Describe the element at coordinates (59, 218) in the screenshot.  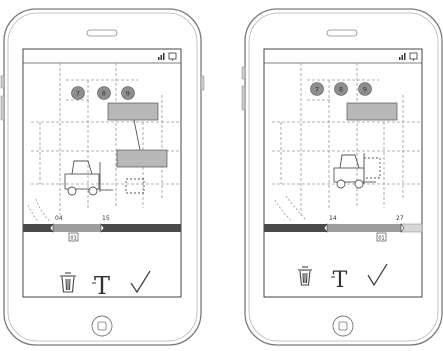
I see `timeline-start-label: 04` at that location.